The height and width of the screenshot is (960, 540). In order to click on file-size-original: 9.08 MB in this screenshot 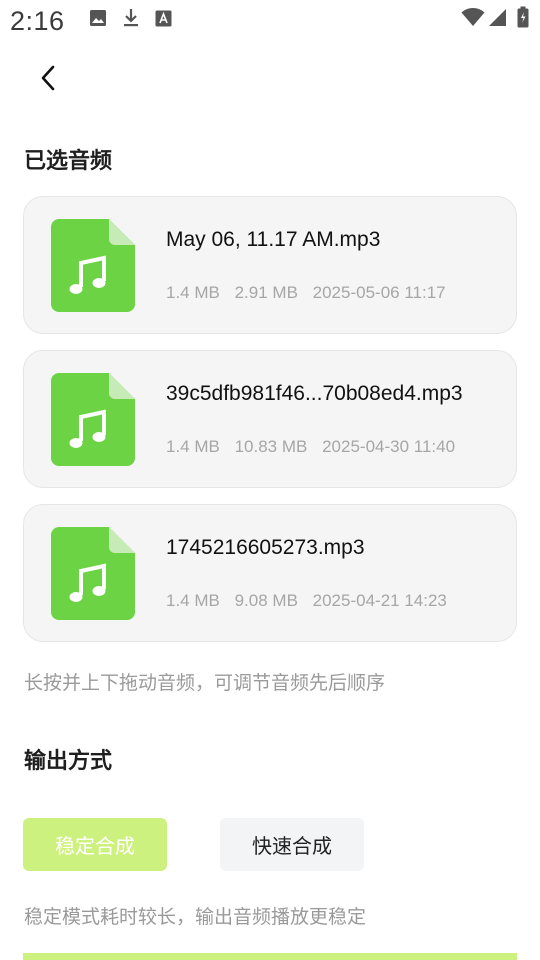, I will do `click(266, 600)`.